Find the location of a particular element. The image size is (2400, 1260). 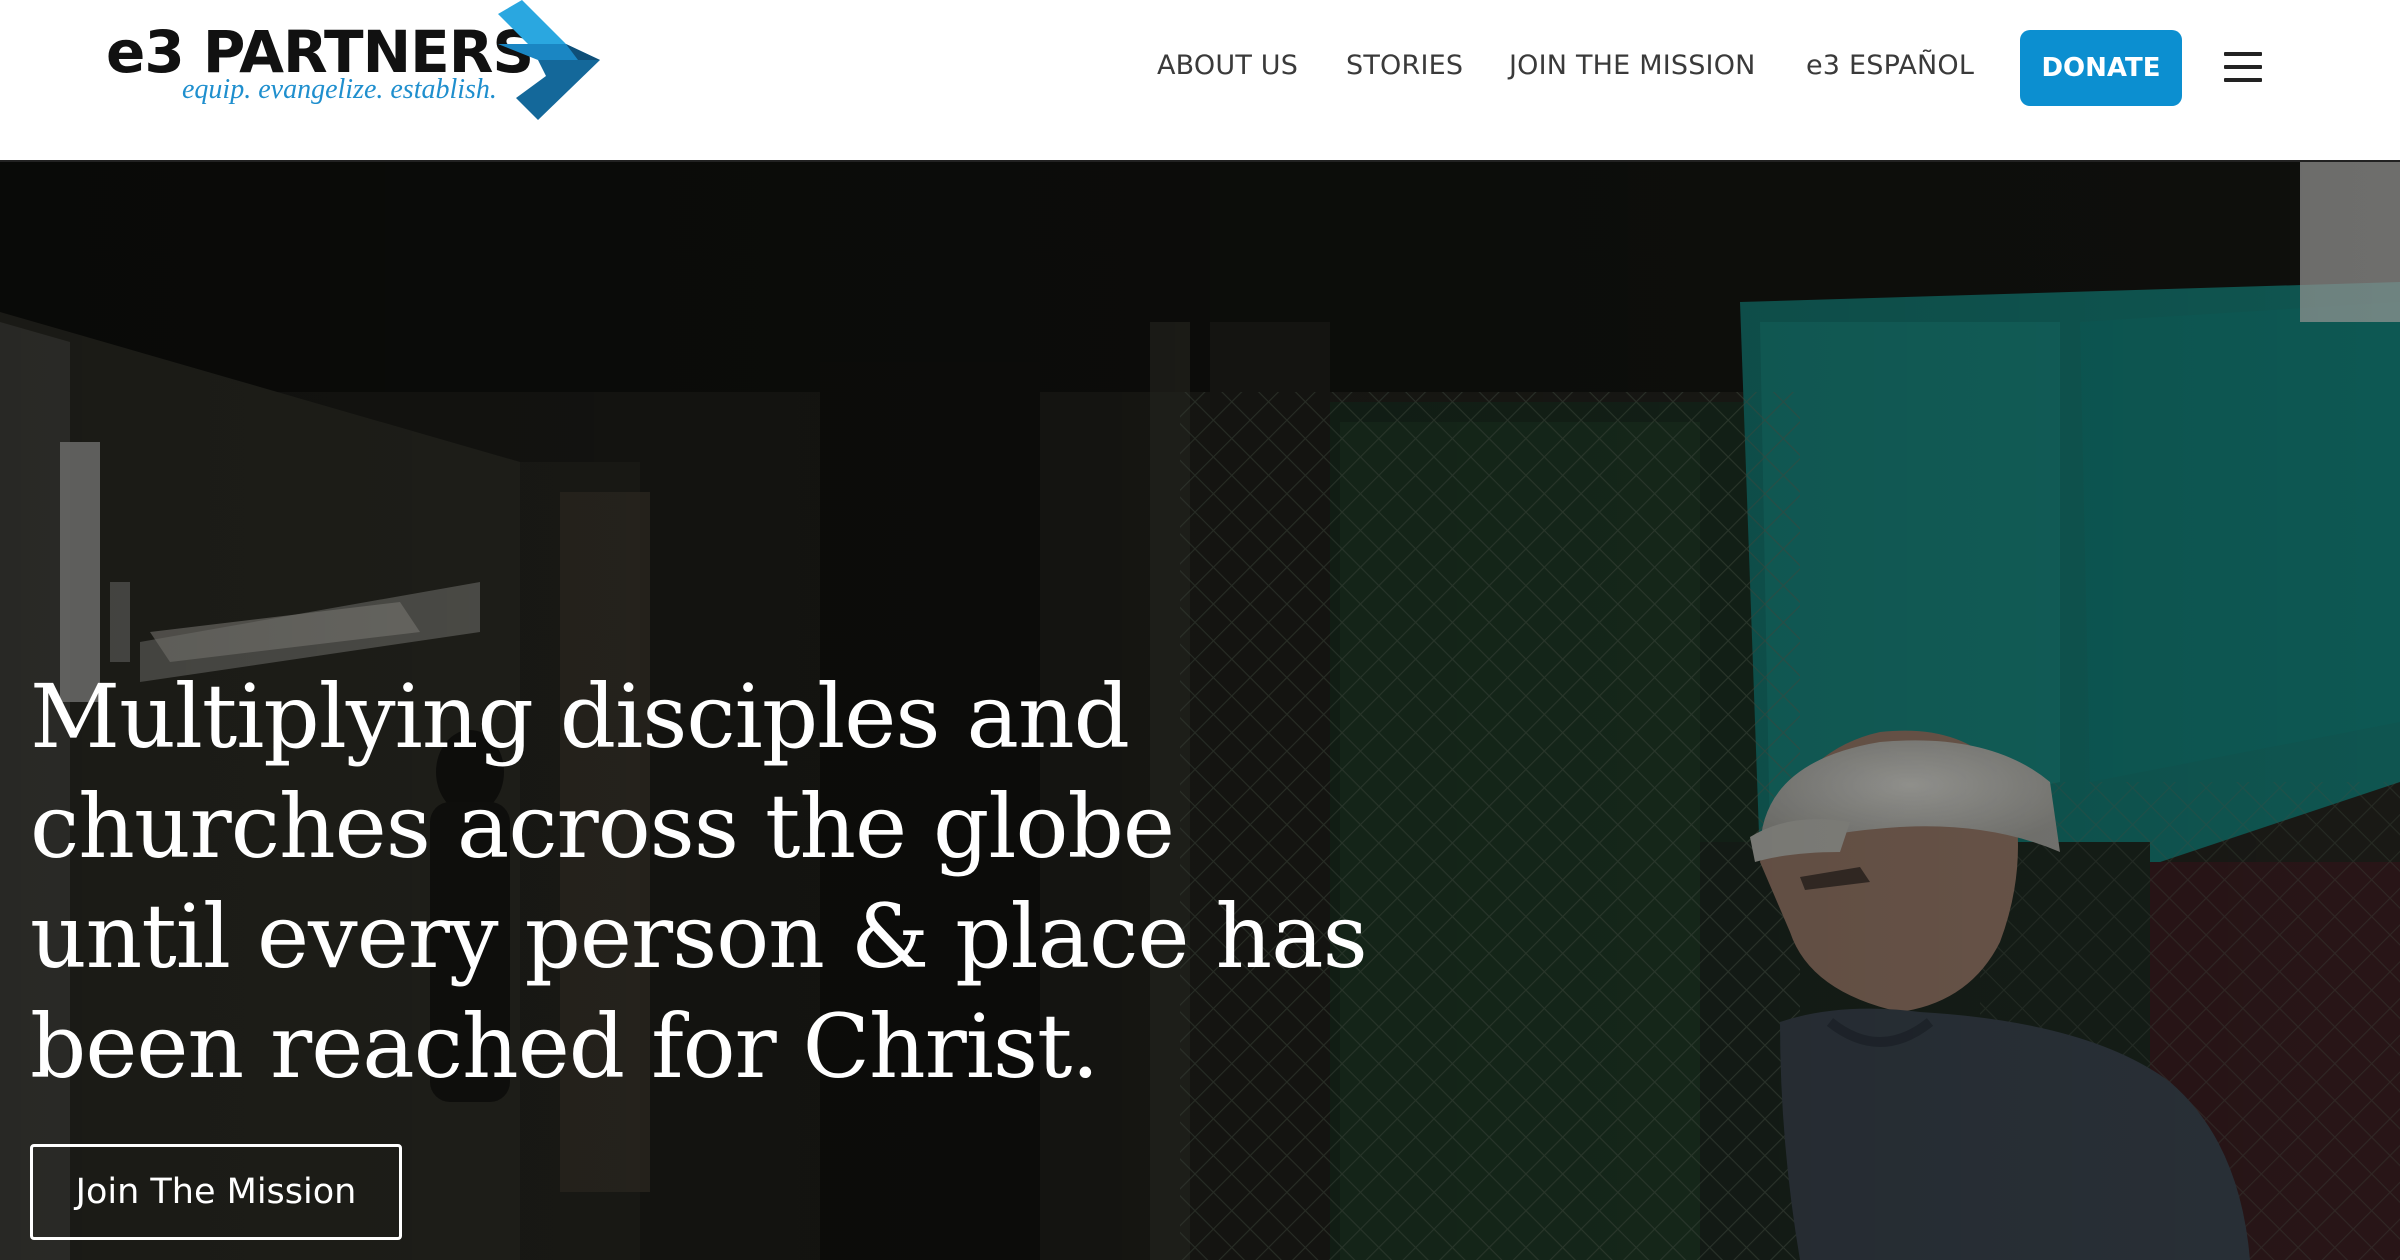

nav-about-us: ABOUT US is located at coordinates (1227, 65).